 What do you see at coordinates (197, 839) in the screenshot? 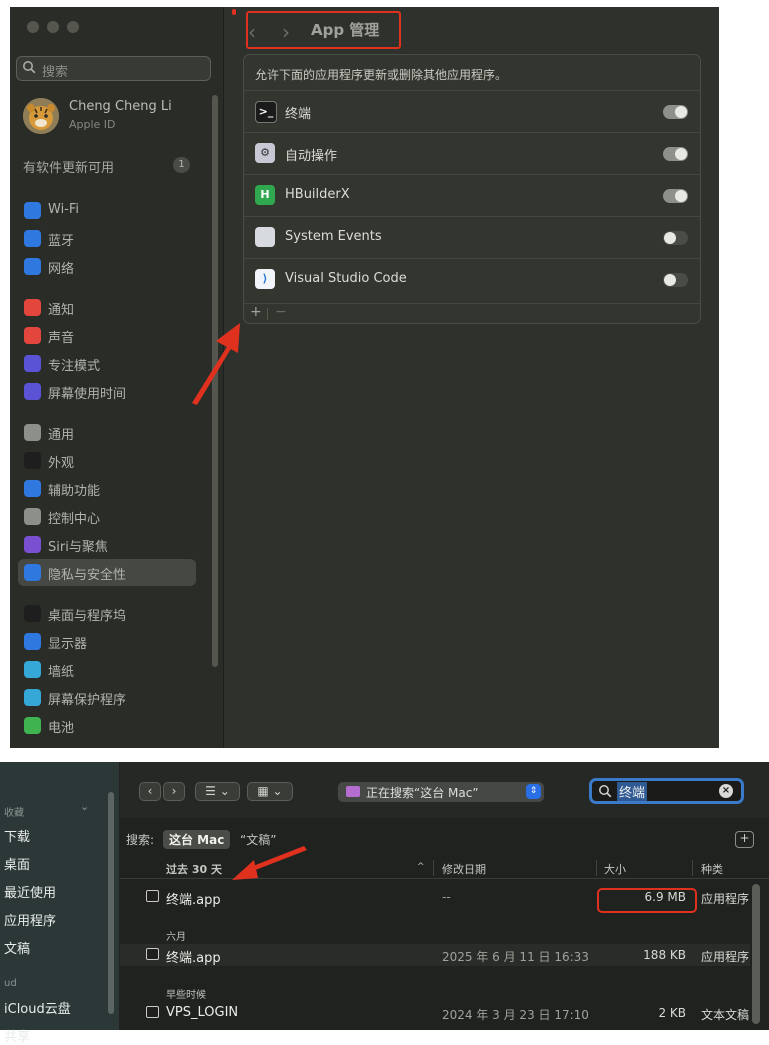
I see `scope-this-mac-button: 这台 Mac` at bounding box center [197, 839].